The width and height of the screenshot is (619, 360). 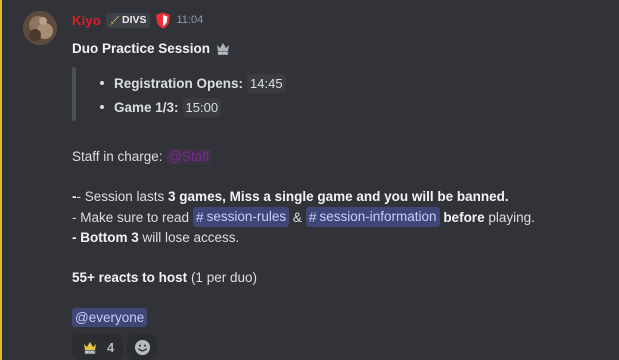 I want to click on rule-text: will lose access., so click(x=189, y=237).